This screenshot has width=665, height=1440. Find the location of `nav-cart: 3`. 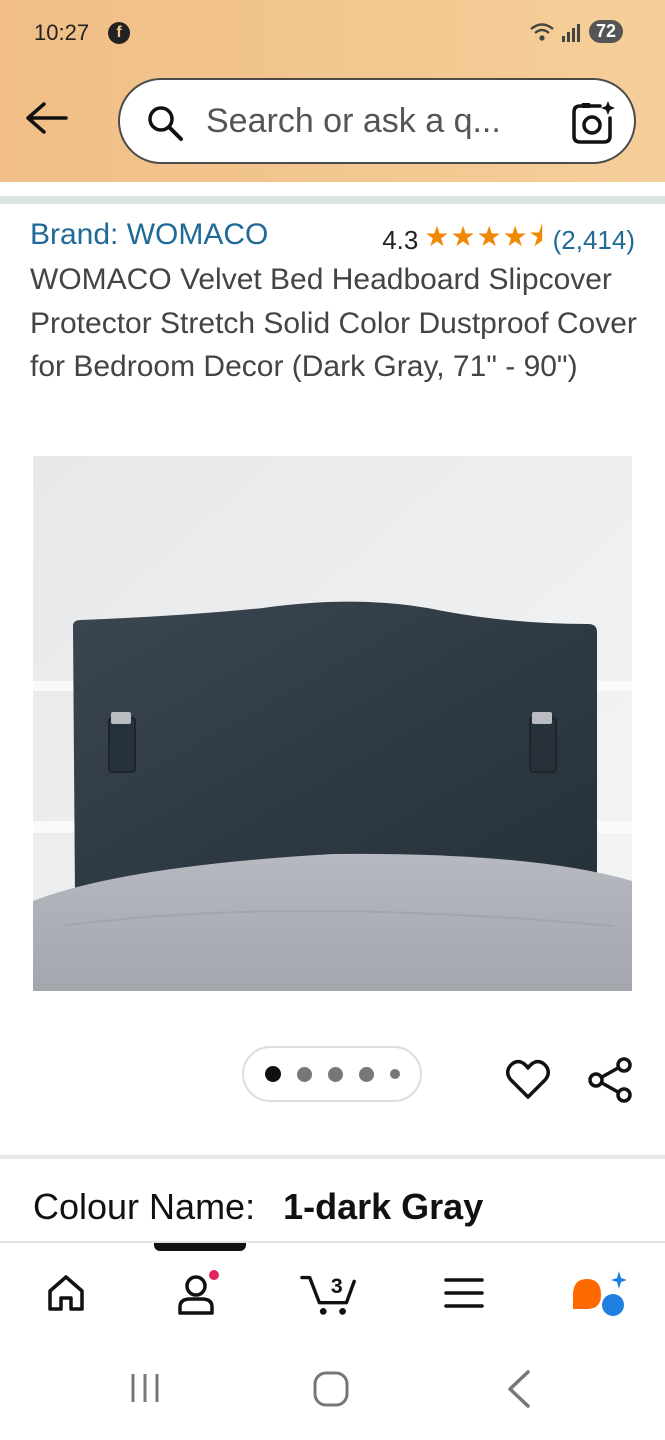

nav-cart: 3 is located at coordinates (330, 1293).